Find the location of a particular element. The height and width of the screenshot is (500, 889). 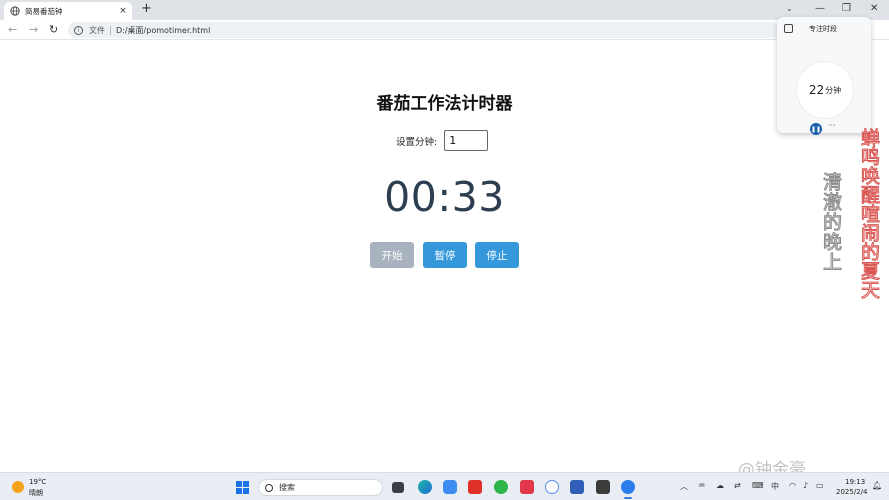

start-button: 开始 is located at coordinates (392, 255).